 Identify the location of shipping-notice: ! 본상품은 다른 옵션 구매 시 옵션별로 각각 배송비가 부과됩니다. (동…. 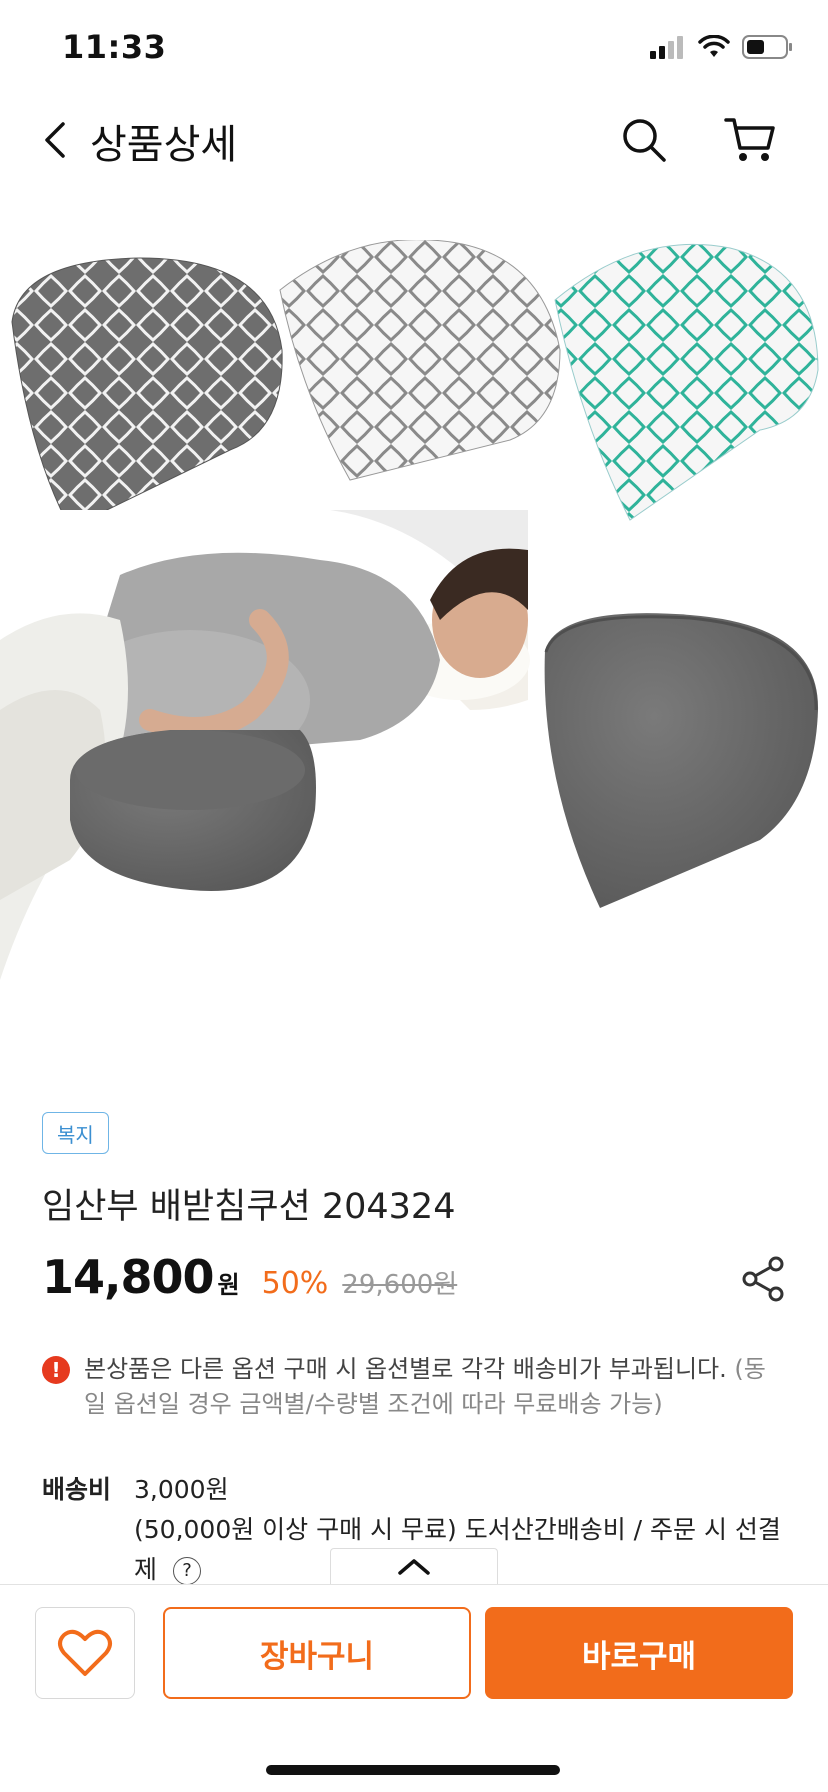
(412, 1387).